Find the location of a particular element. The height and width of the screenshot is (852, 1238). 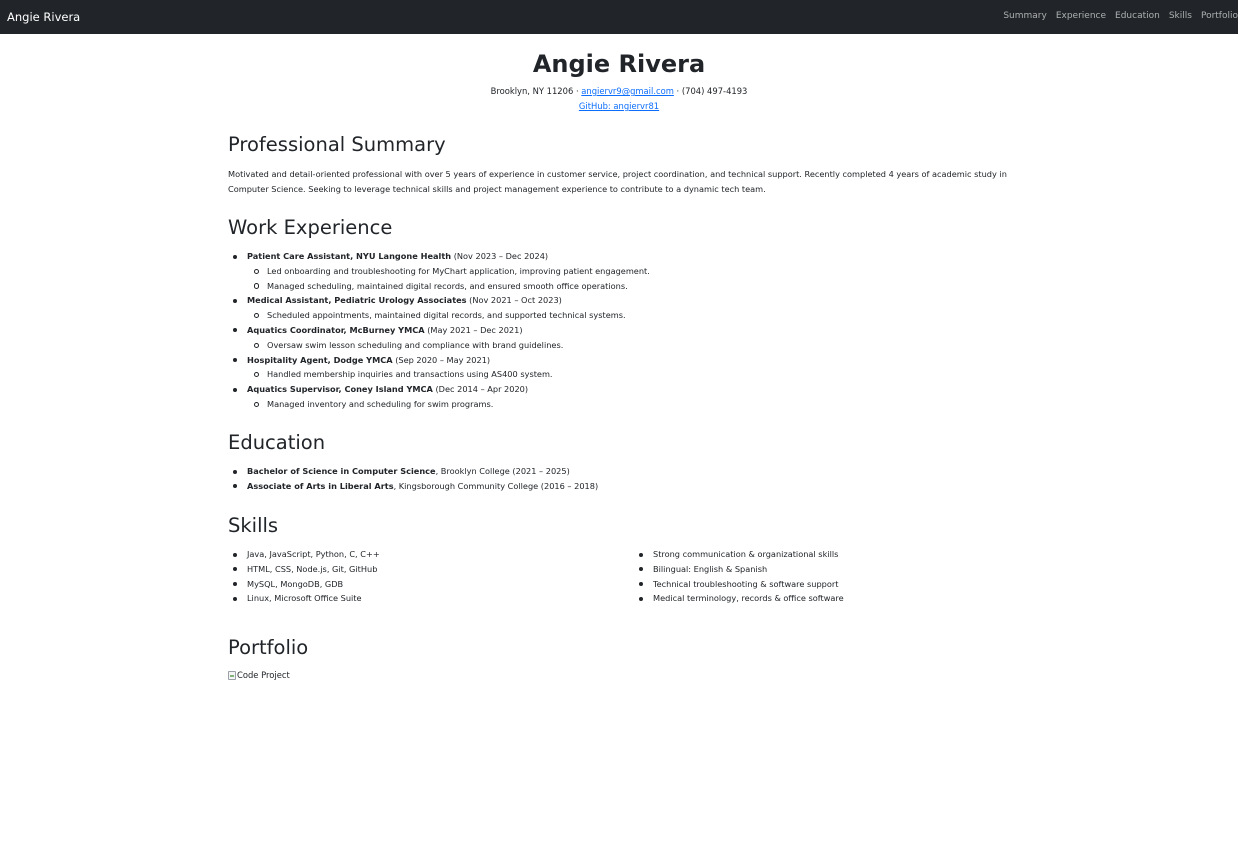

skill-item: Java, JavaScript, Python, C, C++ is located at coordinates (304, 554).